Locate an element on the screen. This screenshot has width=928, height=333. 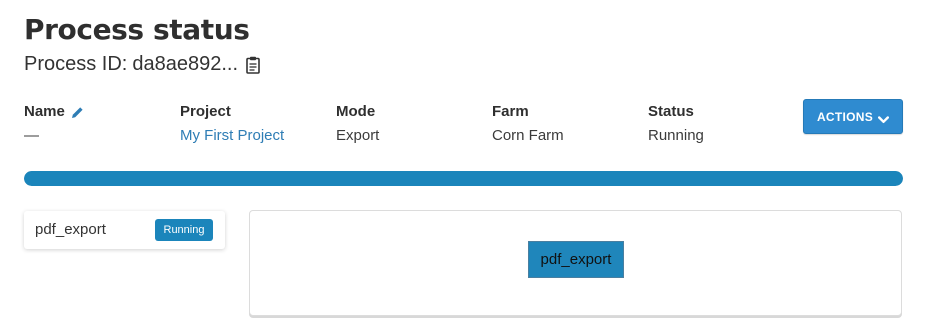
status-badge: Running is located at coordinates (184, 230).